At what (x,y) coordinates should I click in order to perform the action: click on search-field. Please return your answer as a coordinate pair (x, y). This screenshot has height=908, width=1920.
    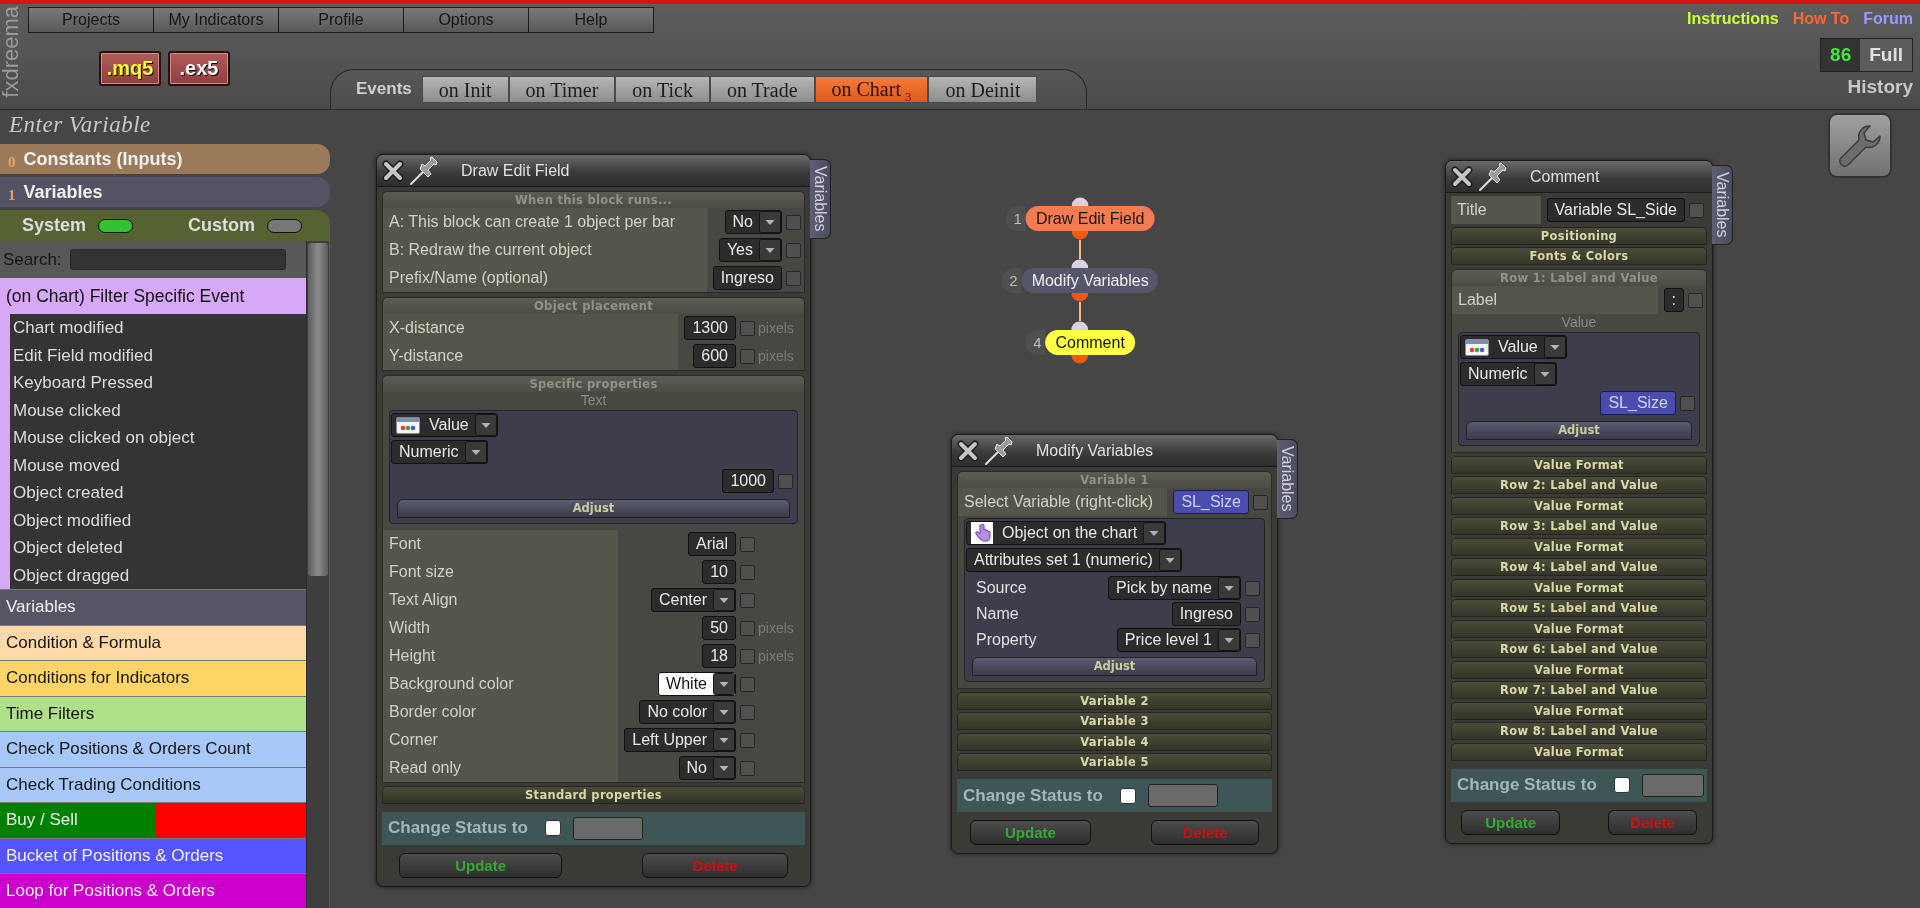
    Looking at the image, I should click on (177, 259).